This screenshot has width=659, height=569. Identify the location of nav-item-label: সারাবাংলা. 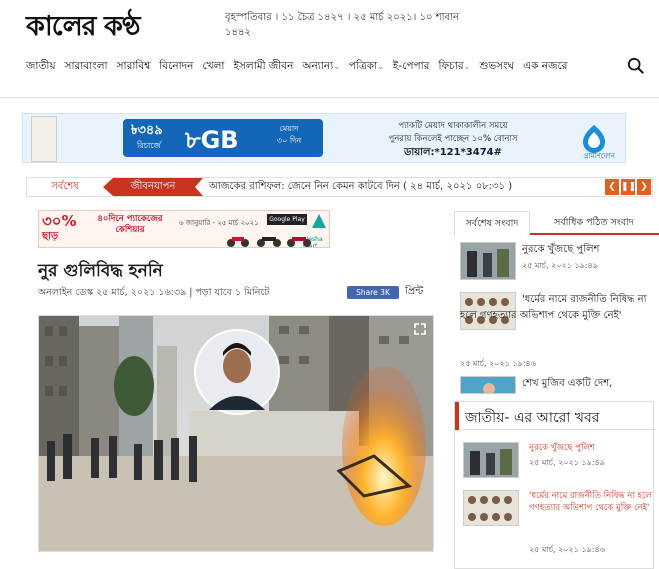
(86, 66).